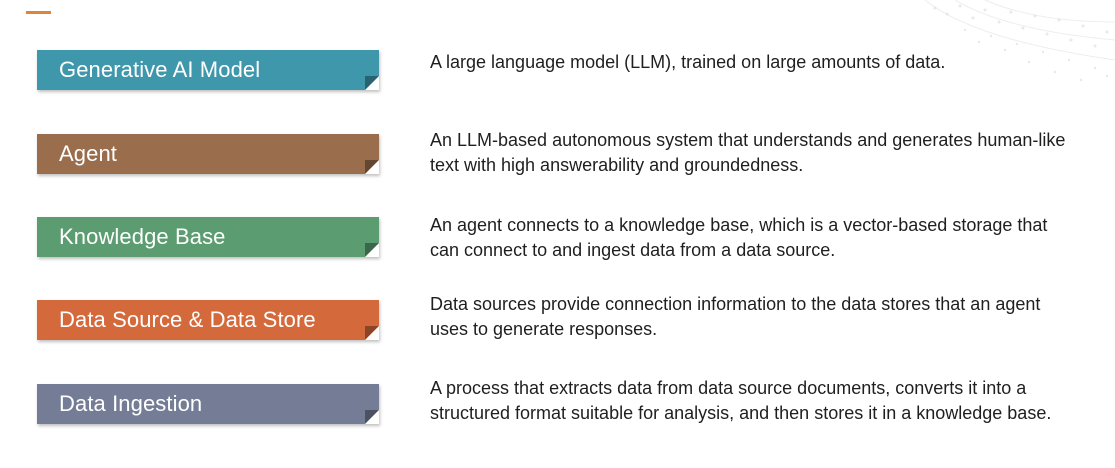 Image resolution: width=1115 pixels, height=468 pixels. Describe the element at coordinates (160, 69) in the screenshot. I see `term-label-text: Generative AI Model` at that location.